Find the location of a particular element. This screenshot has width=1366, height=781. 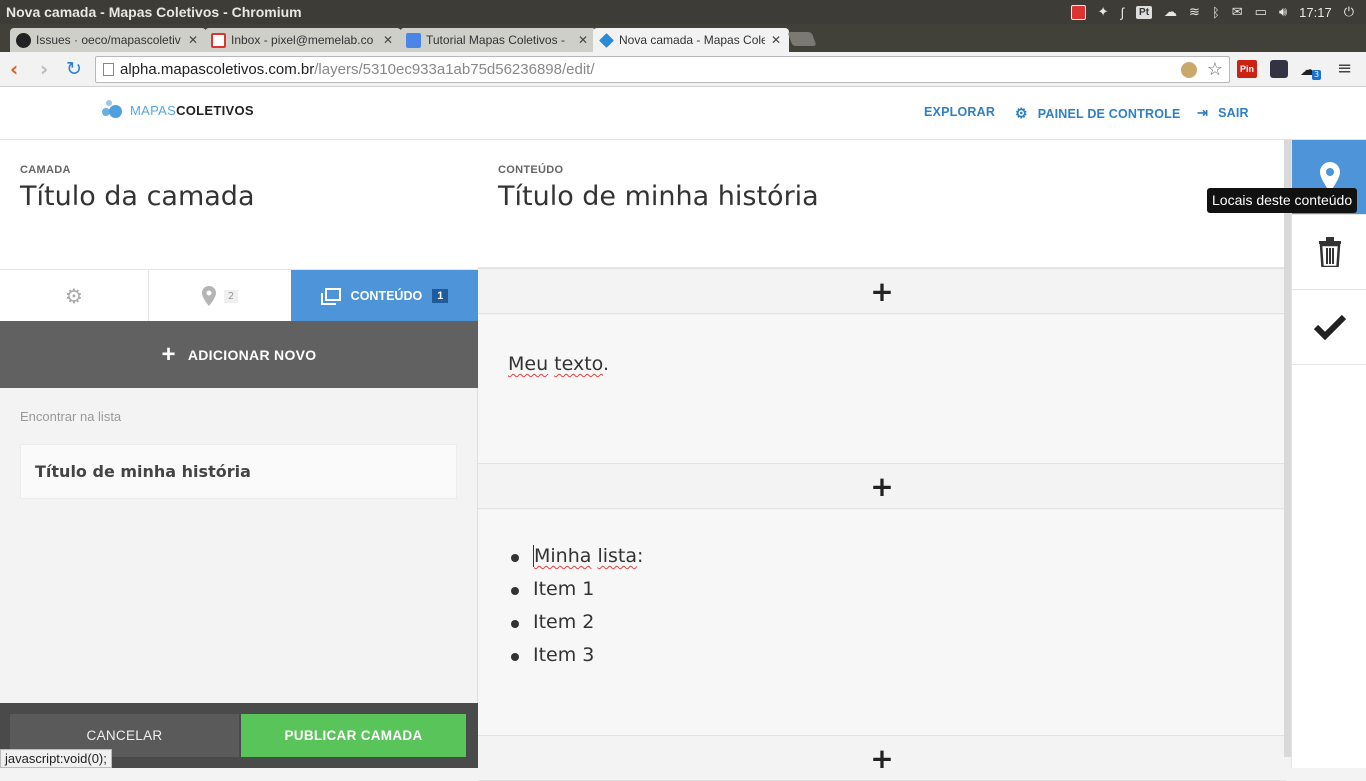

tab-content: CONTEÚDO 1 is located at coordinates (384, 301).